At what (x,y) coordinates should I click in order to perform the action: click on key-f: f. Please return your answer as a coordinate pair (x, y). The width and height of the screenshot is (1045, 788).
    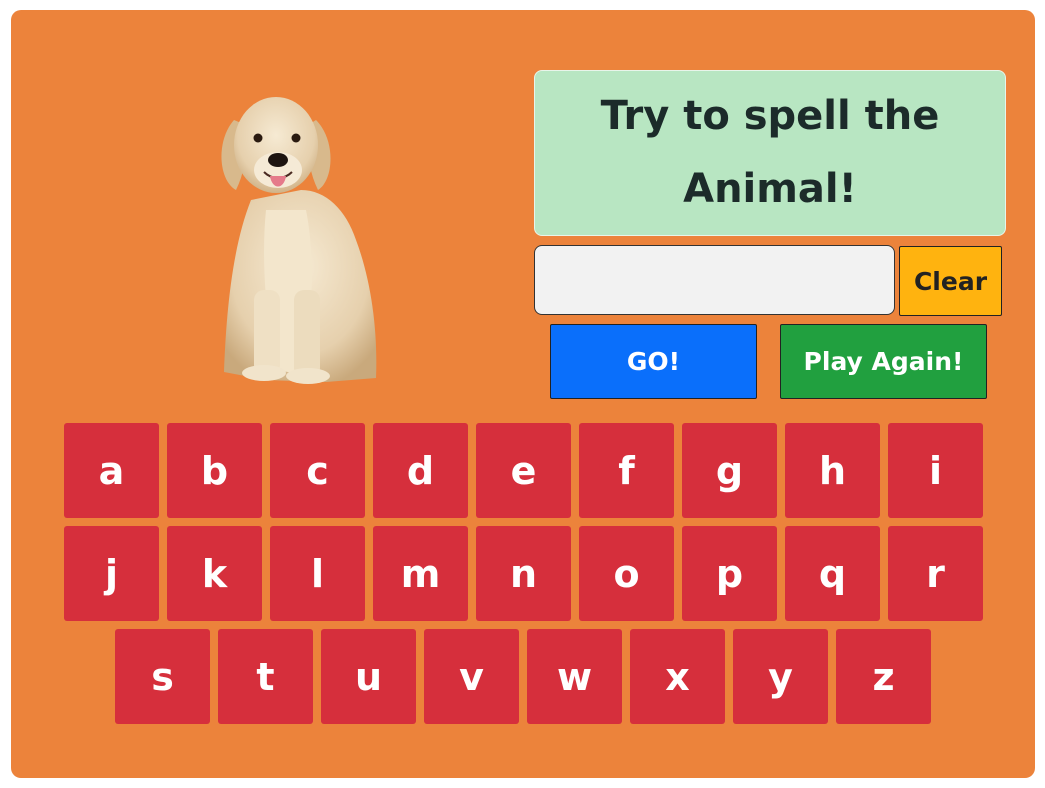
    Looking at the image, I should click on (626, 470).